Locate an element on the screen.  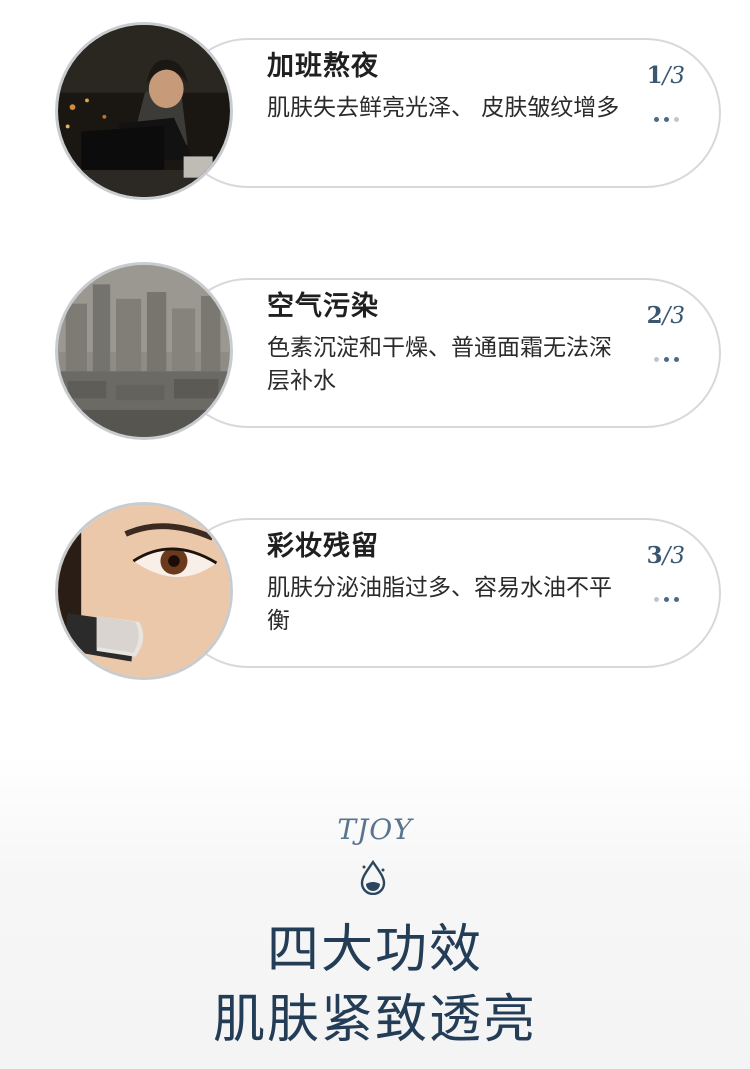
card-title: 加班熬夜 is located at coordinates (323, 66).